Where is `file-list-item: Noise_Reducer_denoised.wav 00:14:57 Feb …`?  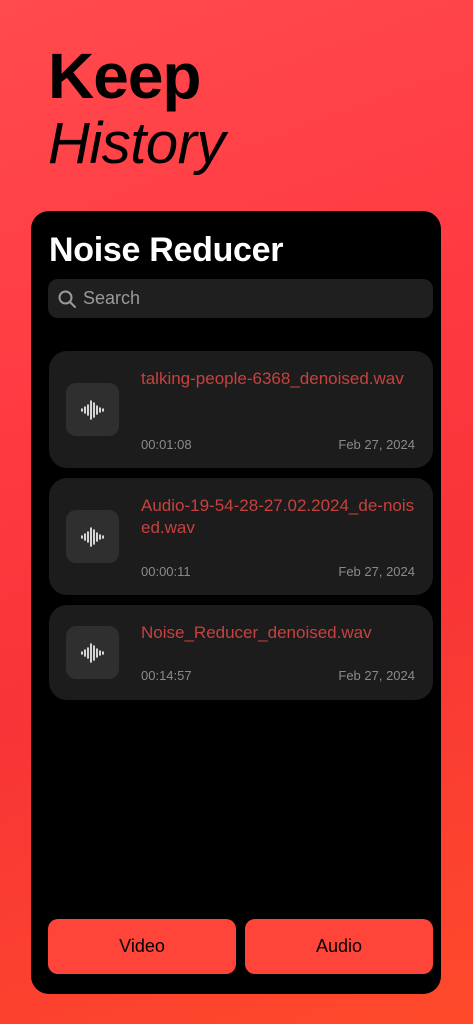 file-list-item: Noise_Reducer_denoised.wav 00:14:57 Feb … is located at coordinates (241, 652).